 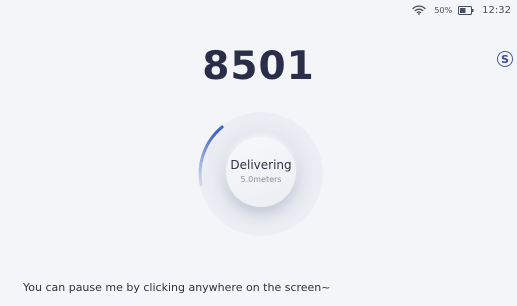 I want to click on status-bar: 50% 12:32, so click(x=461, y=10).